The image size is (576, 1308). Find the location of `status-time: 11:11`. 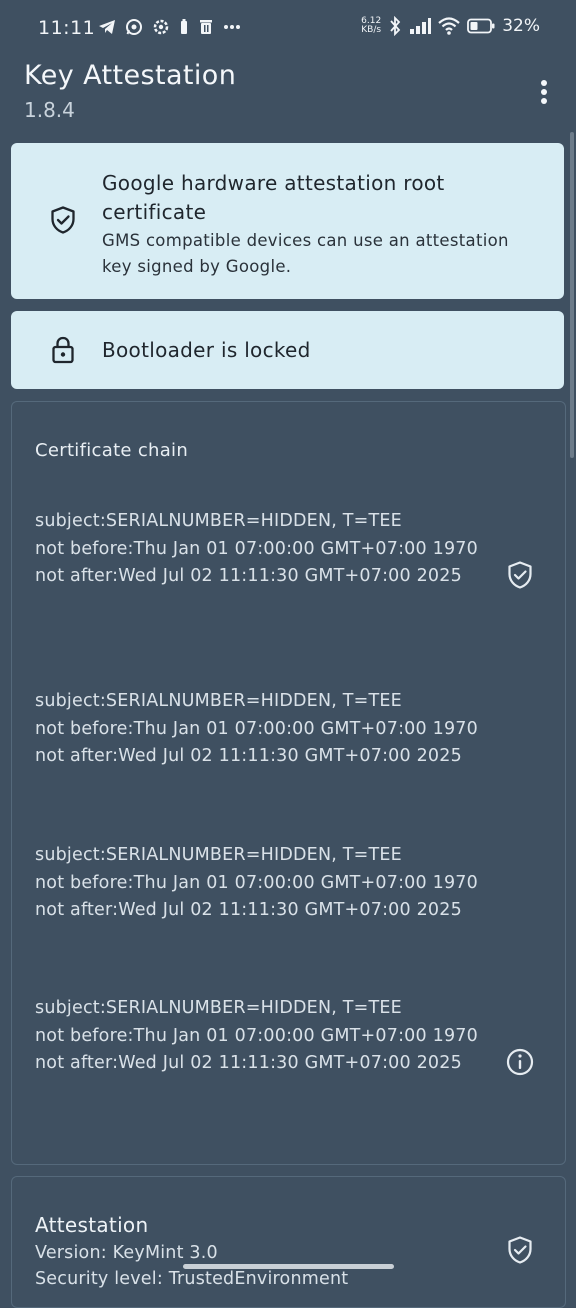

status-time: 11:11 is located at coordinates (67, 28).